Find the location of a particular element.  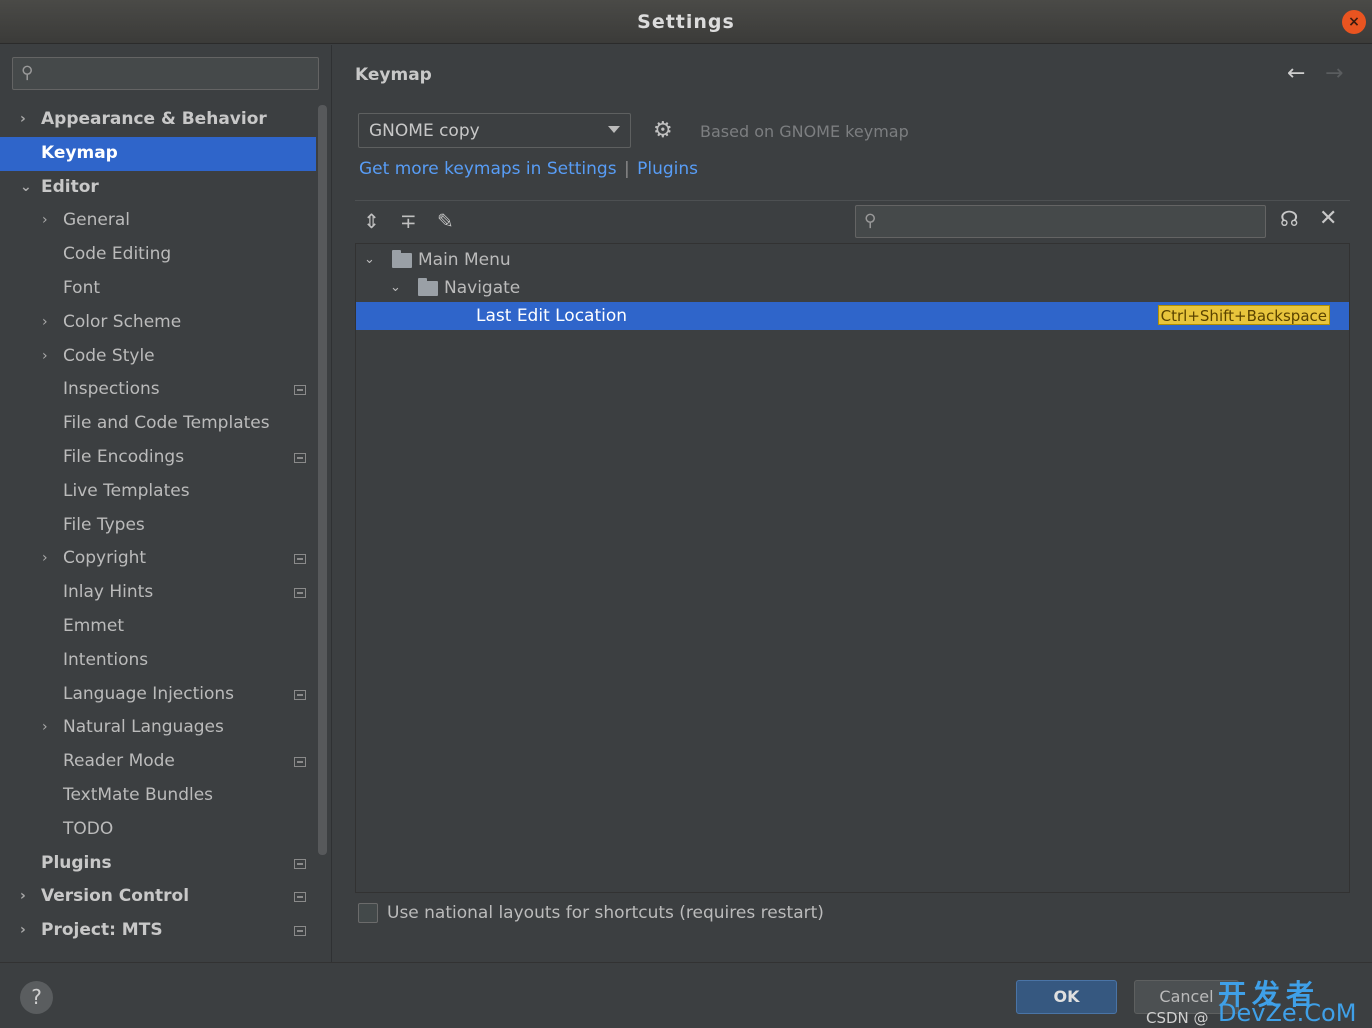

sidebar-item-label: Appearance & Behavior is located at coordinates (154, 119).